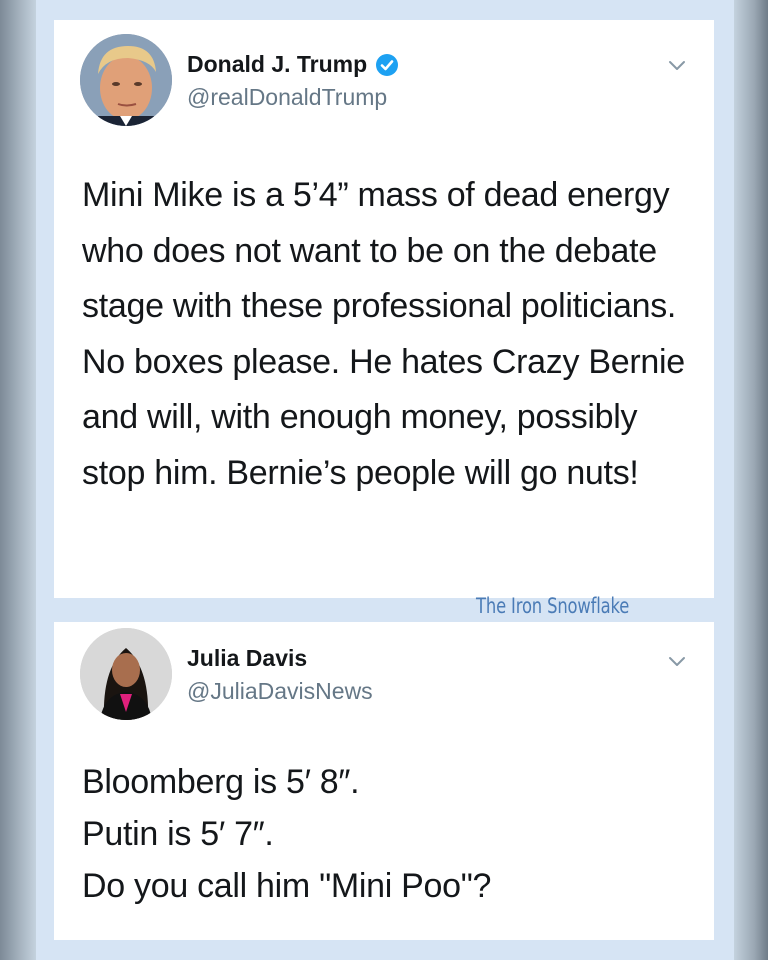 The height and width of the screenshot is (960, 768). What do you see at coordinates (221, 782) in the screenshot?
I see `tweet-text-line: Bloomberg is 5′ 8″.` at bounding box center [221, 782].